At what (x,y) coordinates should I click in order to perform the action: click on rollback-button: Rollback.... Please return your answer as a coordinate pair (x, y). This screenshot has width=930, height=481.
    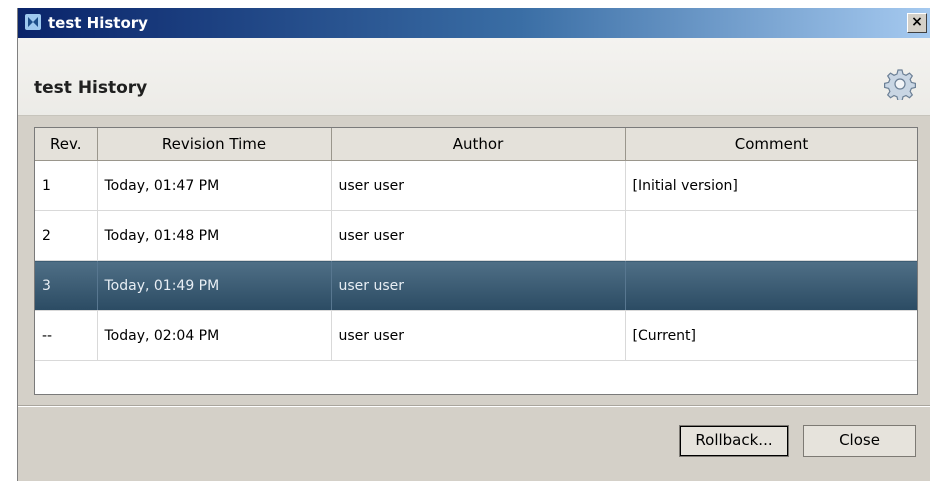
    Looking at the image, I should click on (734, 441).